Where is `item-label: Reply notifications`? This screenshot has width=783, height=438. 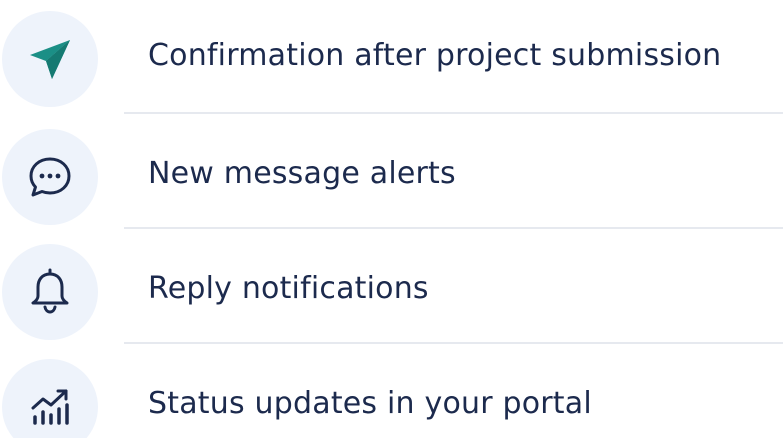
item-label: Reply notifications is located at coordinates (288, 288).